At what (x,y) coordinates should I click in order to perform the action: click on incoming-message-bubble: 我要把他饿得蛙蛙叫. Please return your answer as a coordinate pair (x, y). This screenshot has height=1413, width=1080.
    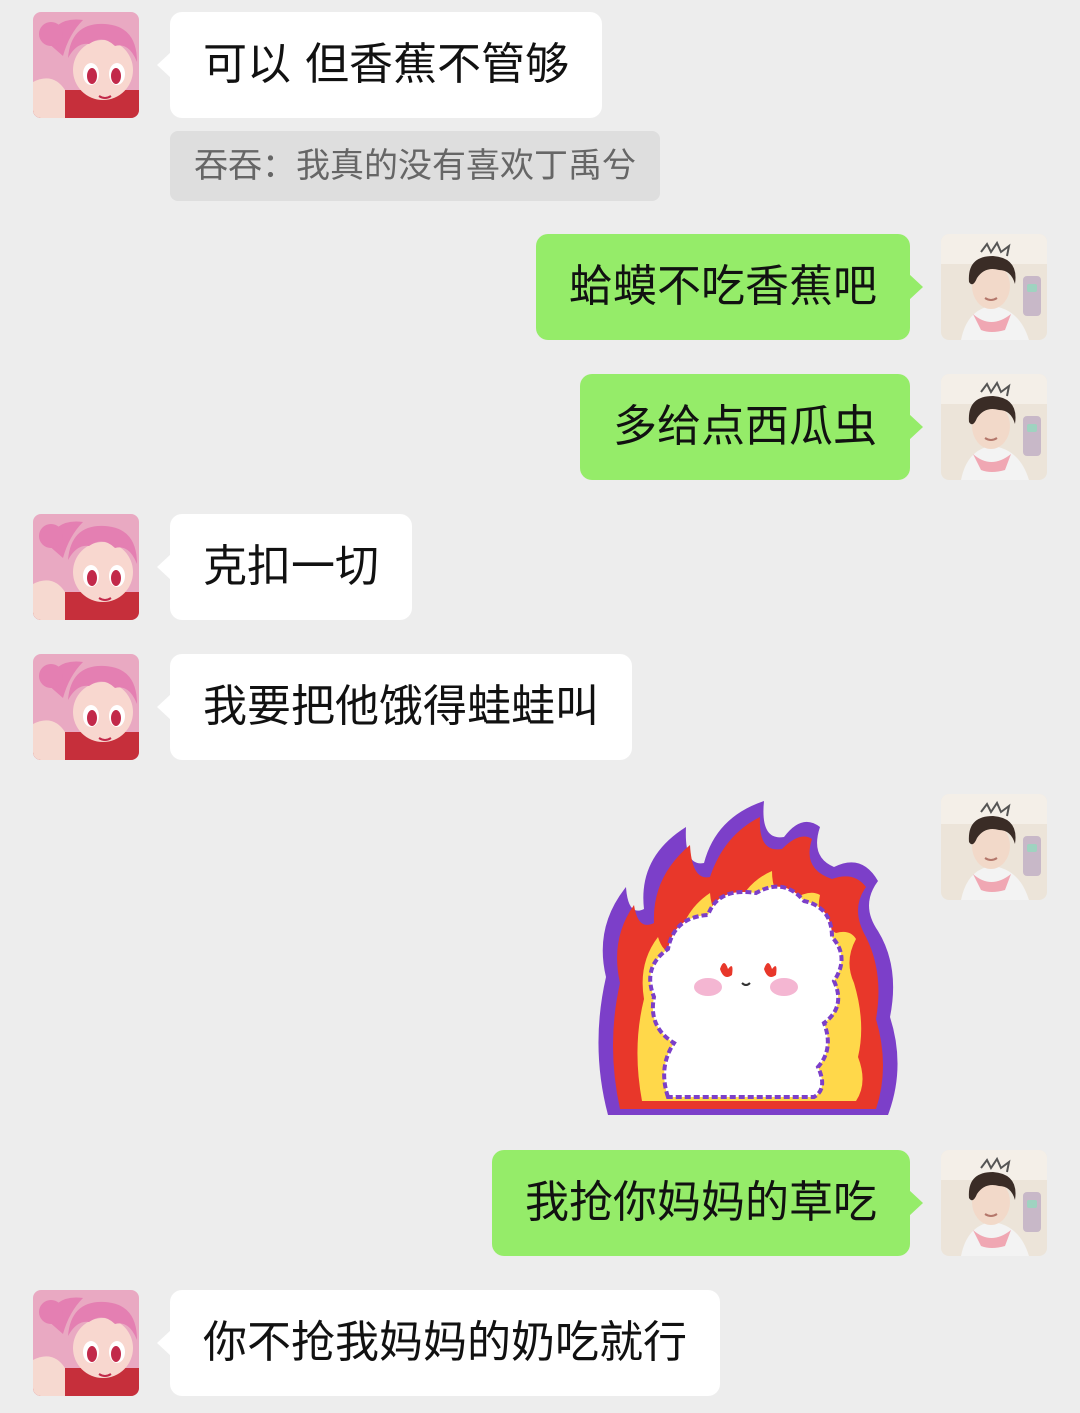
    Looking at the image, I should click on (394, 707).